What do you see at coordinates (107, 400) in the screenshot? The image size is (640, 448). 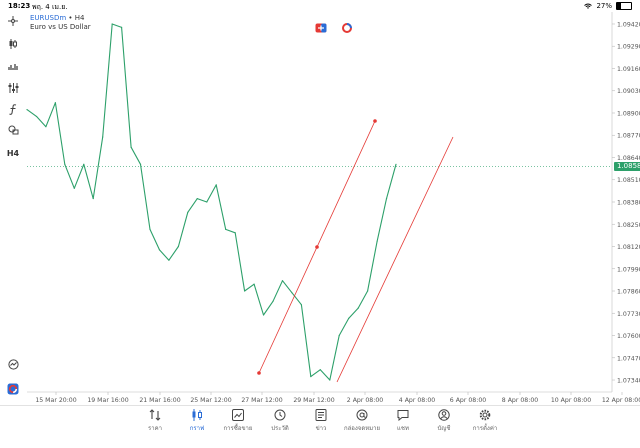 I see `x-tick-label: 19 Mar 16:00` at bounding box center [107, 400].